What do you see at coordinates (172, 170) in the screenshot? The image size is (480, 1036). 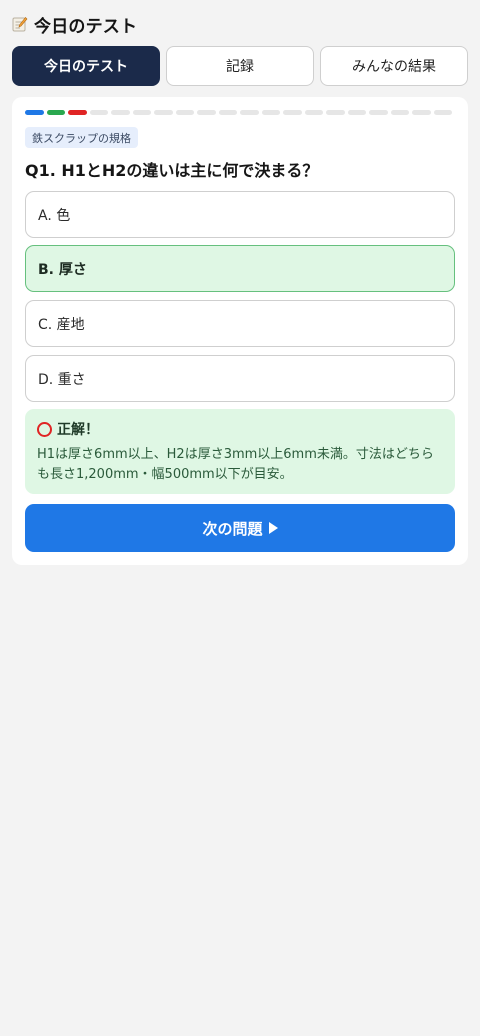 I see `question-text: Q1. H1とH2の違いは主に何で決まる？` at bounding box center [172, 170].